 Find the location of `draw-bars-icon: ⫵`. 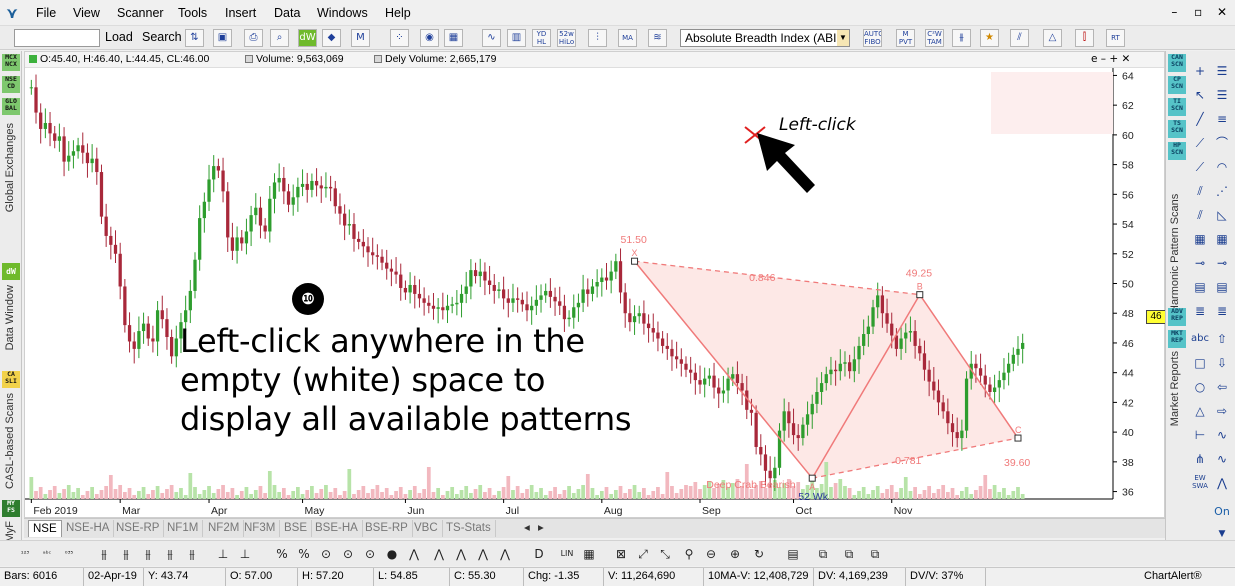

draw-bars-icon: ⫵ is located at coordinates (104, 554).